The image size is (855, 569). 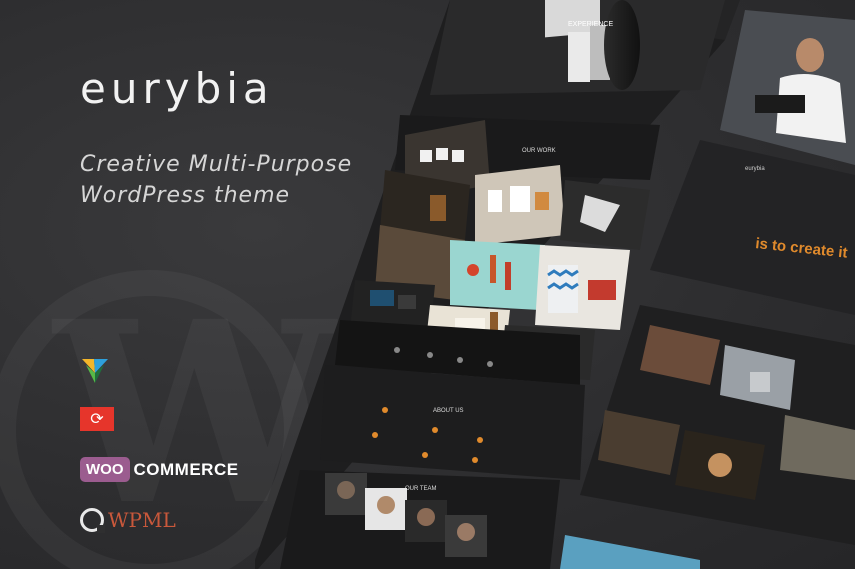 I want to click on about-title: ABOUT US, so click(x=448, y=411).